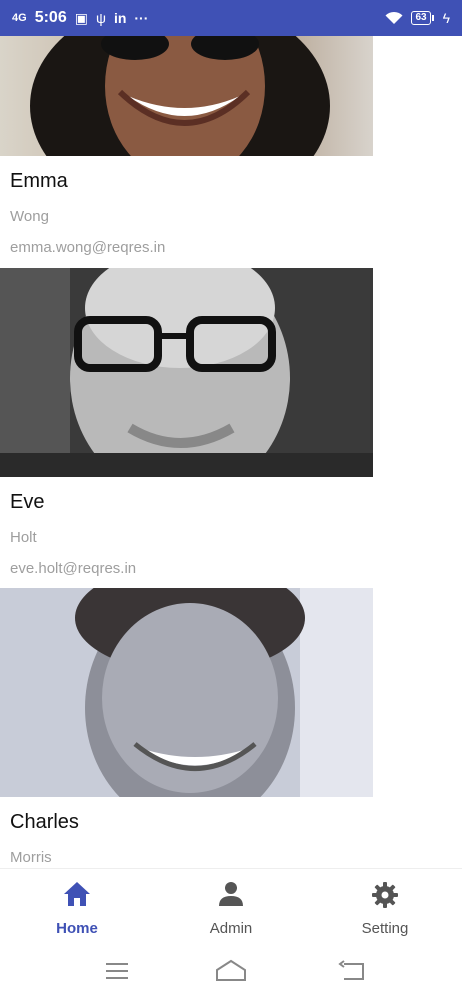 This screenshot has height=1000, width=462. Describe the element at coordinates (385, 895) in the screenshot. I see `gear-icon` at that location.